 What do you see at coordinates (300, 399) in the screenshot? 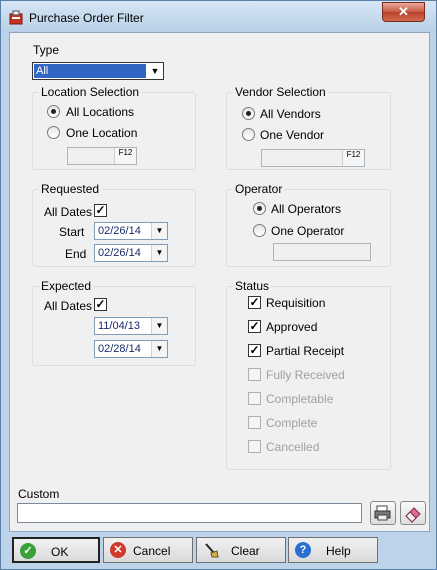
I see `completable-label: Completable` at bounding box center [300, 399].